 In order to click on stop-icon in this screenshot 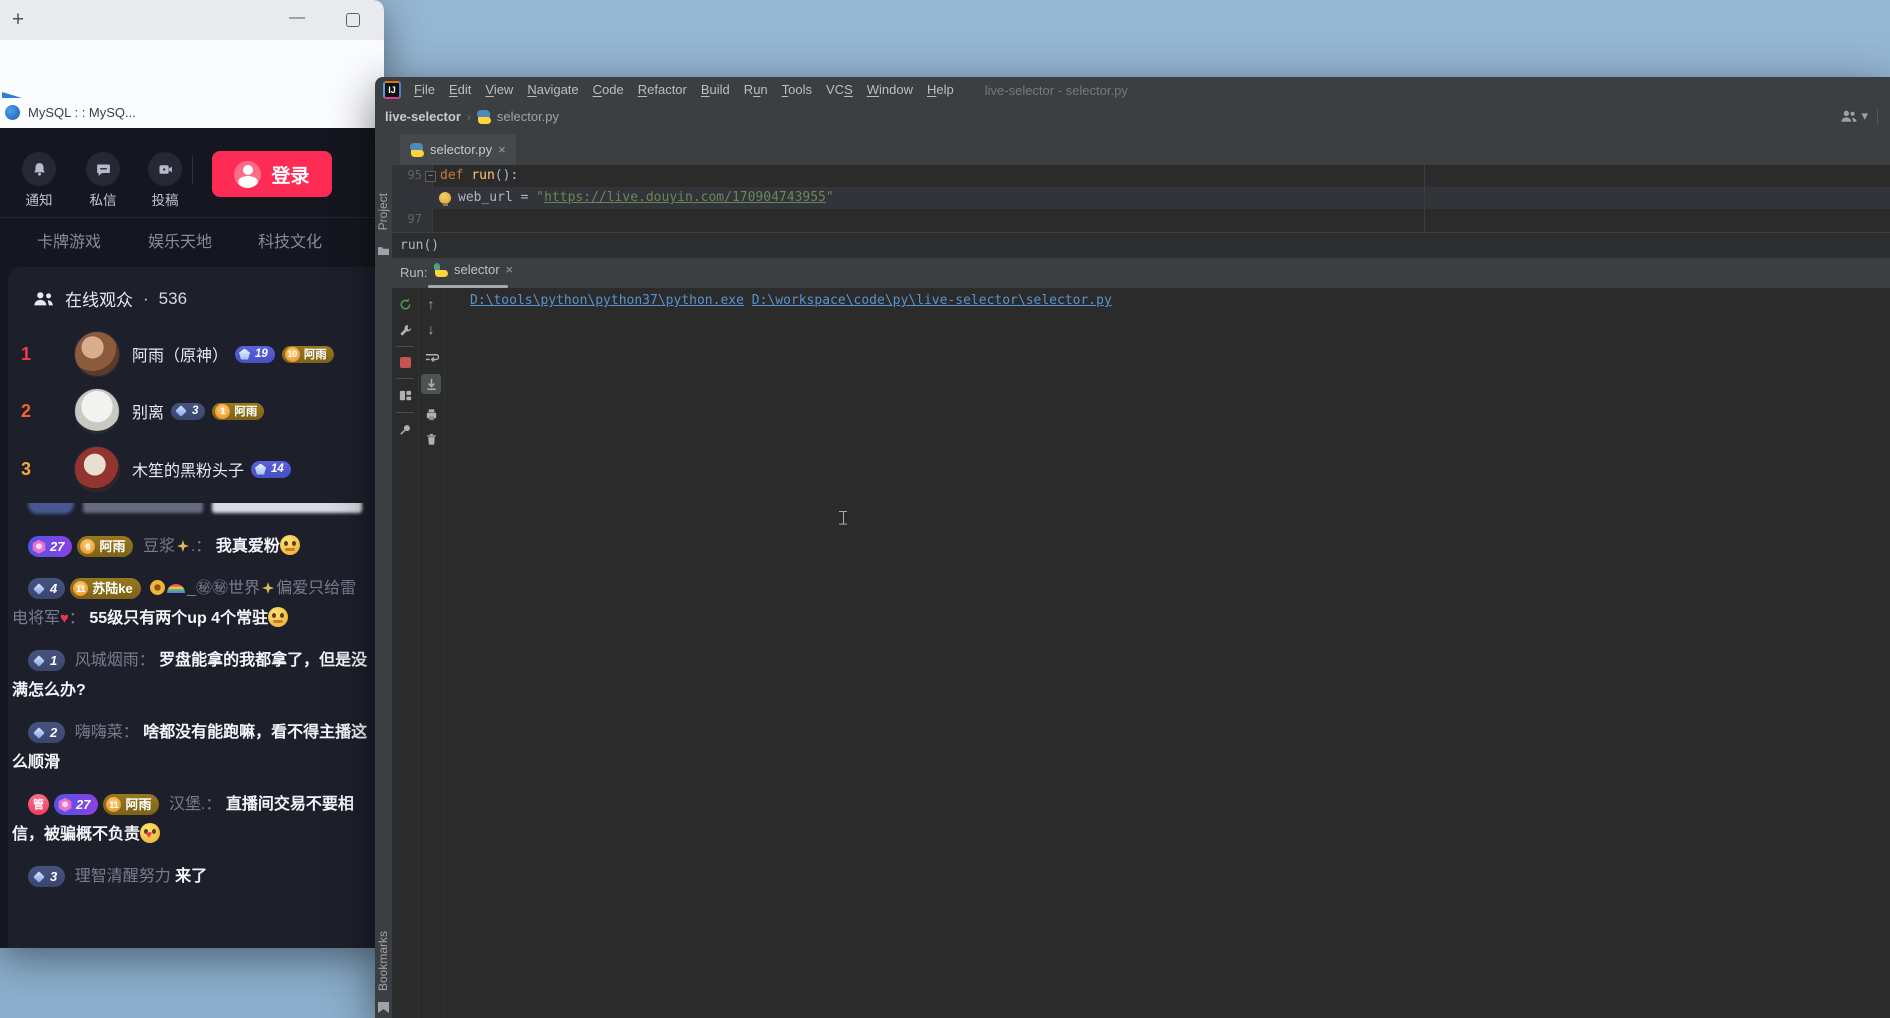, I will do `click(405, 362)`.